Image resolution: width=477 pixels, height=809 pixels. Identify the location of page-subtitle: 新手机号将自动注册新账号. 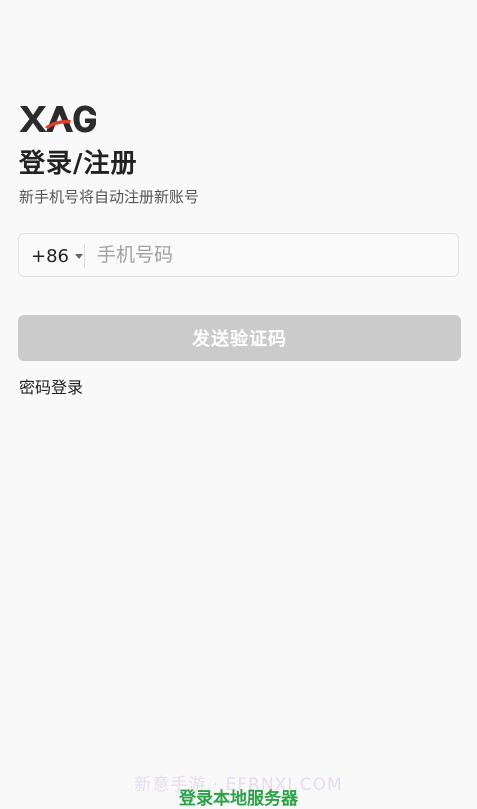
(109, 197).